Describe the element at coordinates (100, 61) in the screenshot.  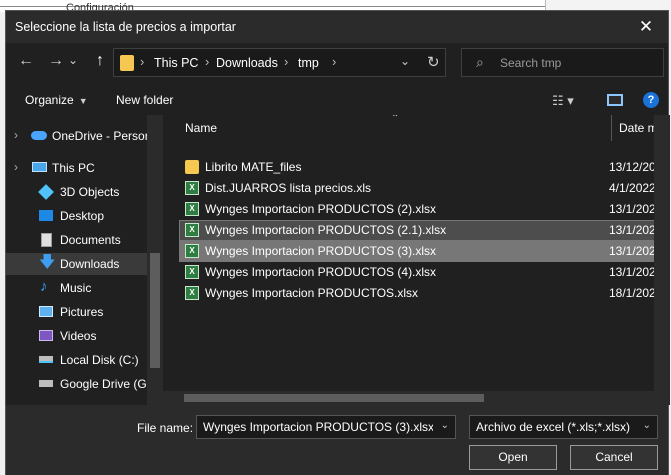
I see `up-arrow-icon: ↑` at that location.